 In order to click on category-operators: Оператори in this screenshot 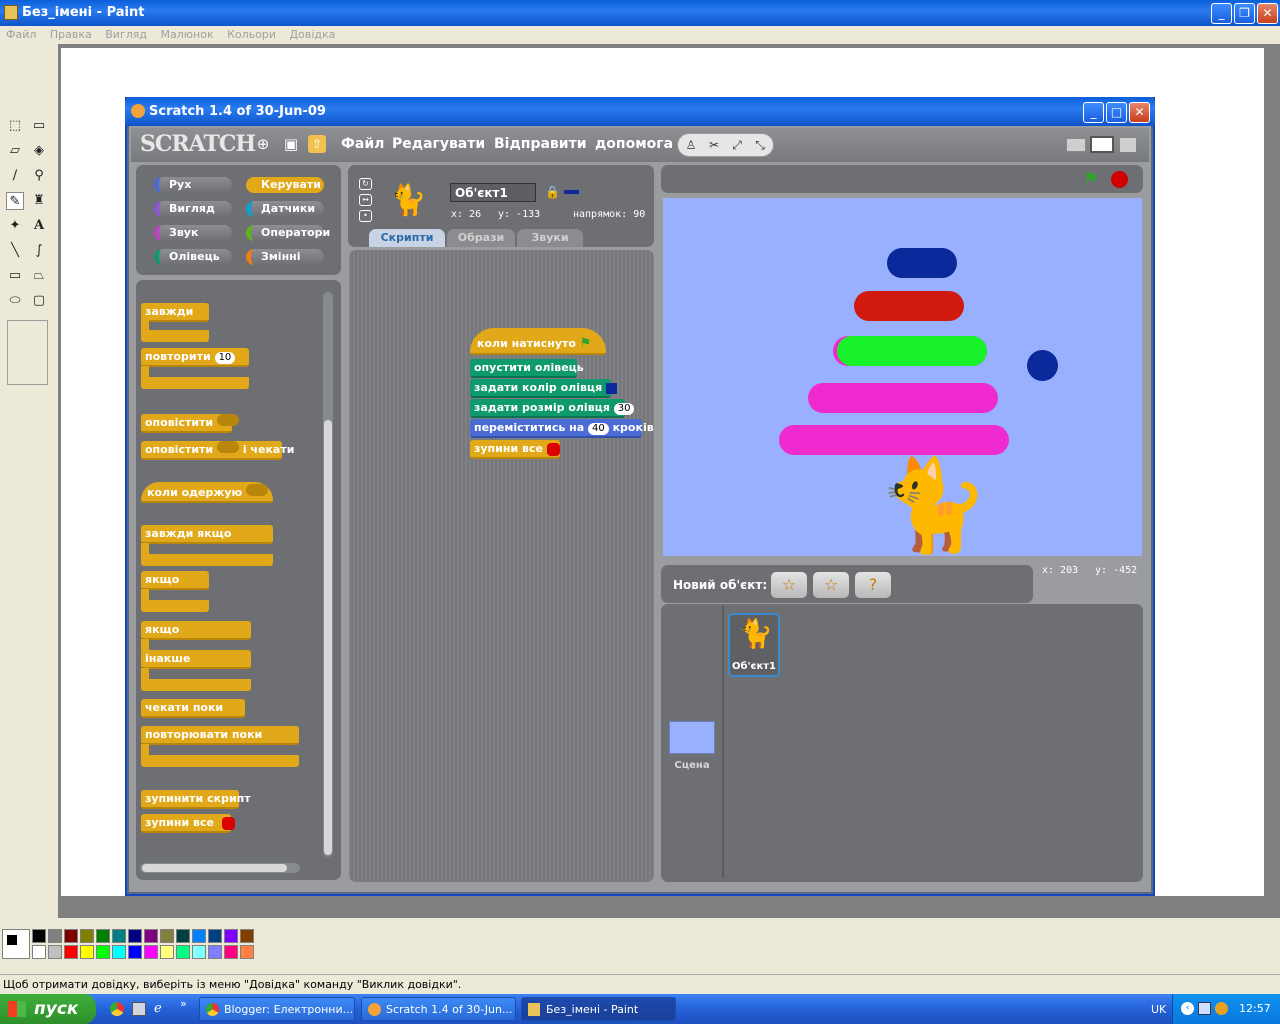, I will do `click(288, 233)`.